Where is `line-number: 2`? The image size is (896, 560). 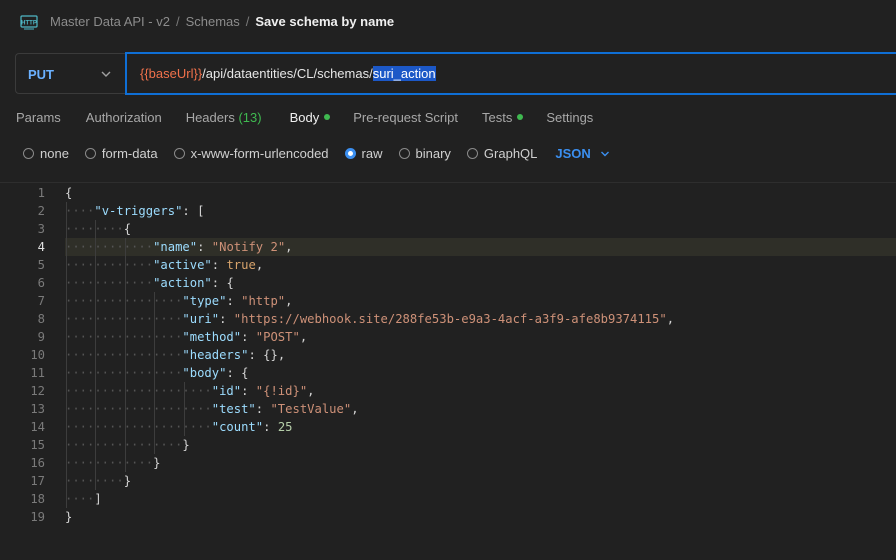
line-number: 2 is located at coordinates (41, 211).